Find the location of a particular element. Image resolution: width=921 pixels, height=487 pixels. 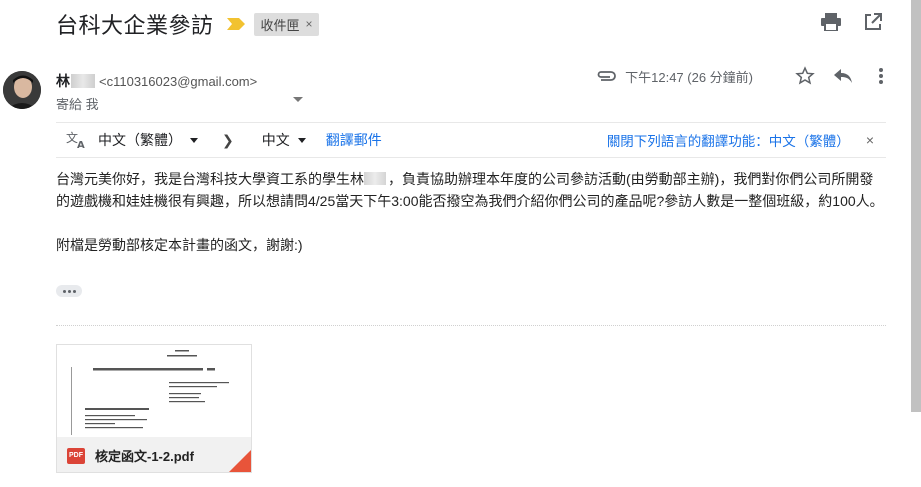

page-fold-corner is located at coordinates (240, 461).